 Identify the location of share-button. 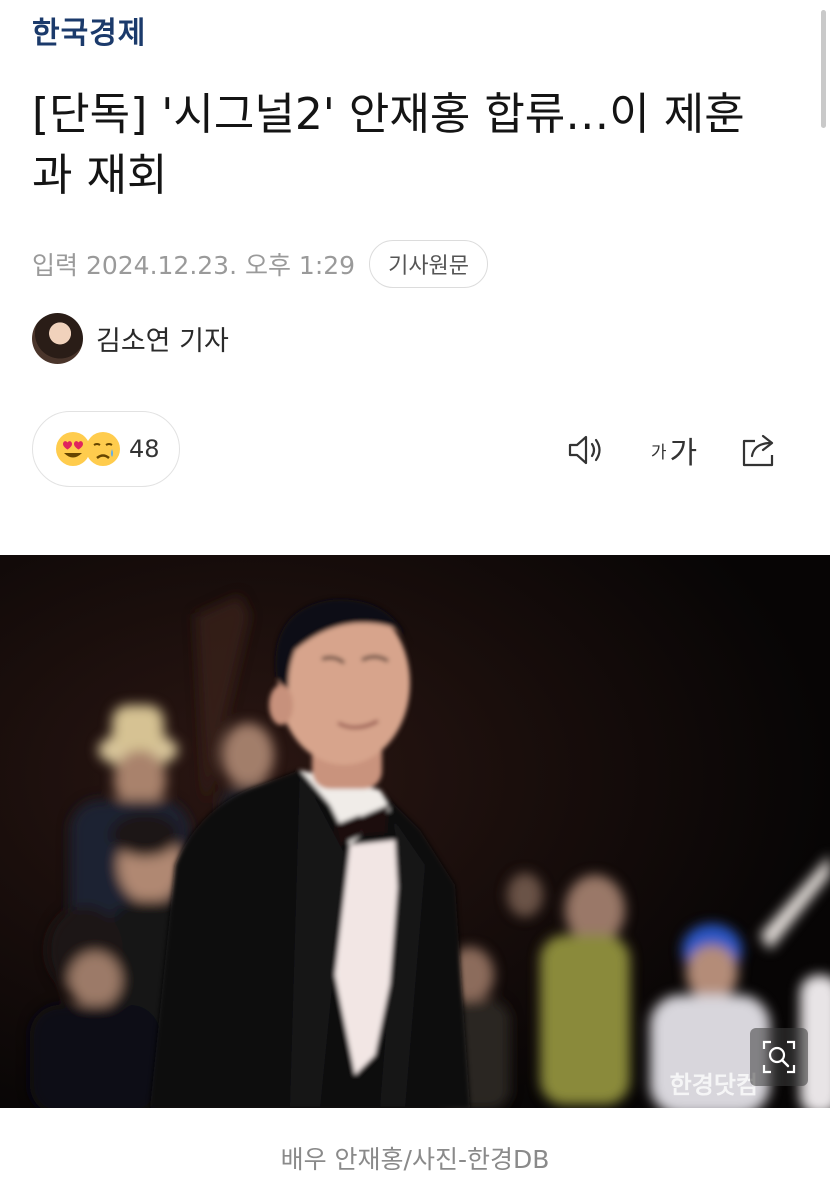
(760, 450).